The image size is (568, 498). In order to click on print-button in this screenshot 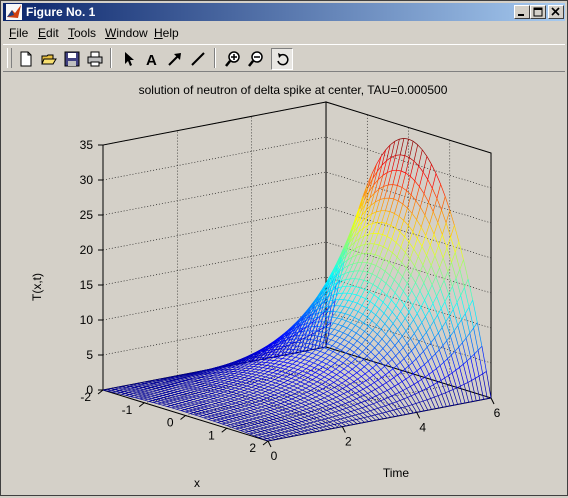, I will do `click(95, 59)`.